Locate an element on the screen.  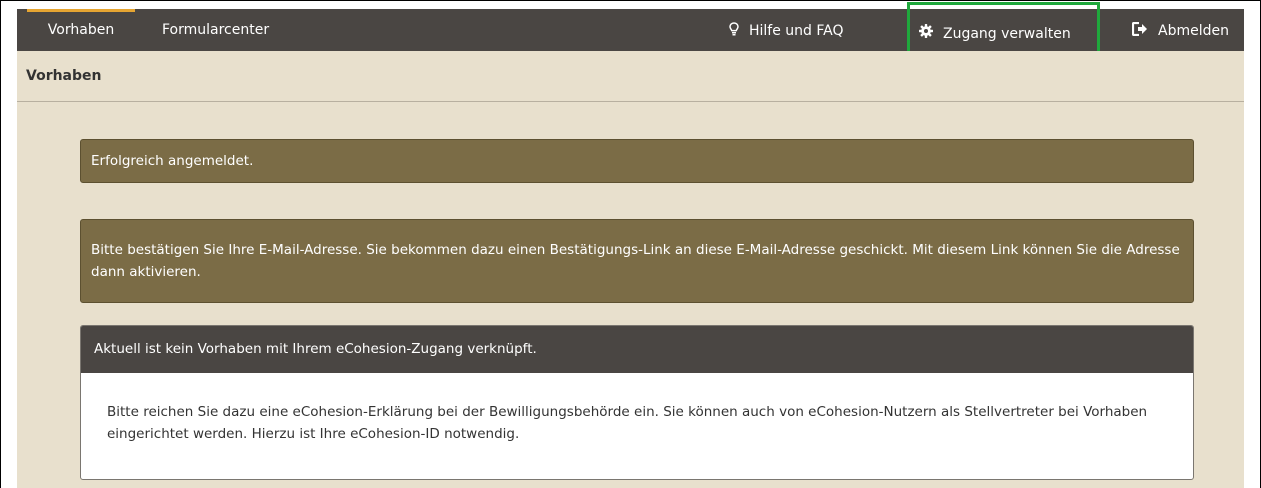
nav-abmelden-label: Abmelden is located at coordinates (1193, 31).